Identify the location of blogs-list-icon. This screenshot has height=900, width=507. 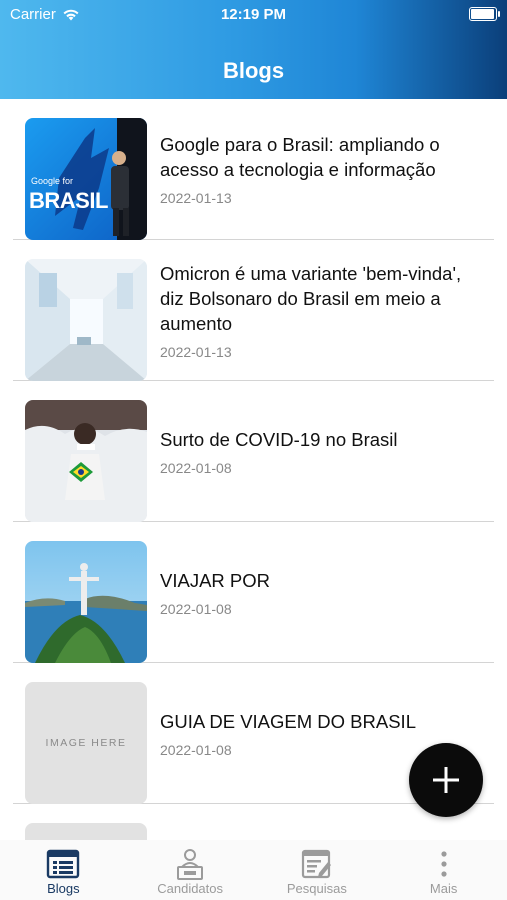
(63, 864).